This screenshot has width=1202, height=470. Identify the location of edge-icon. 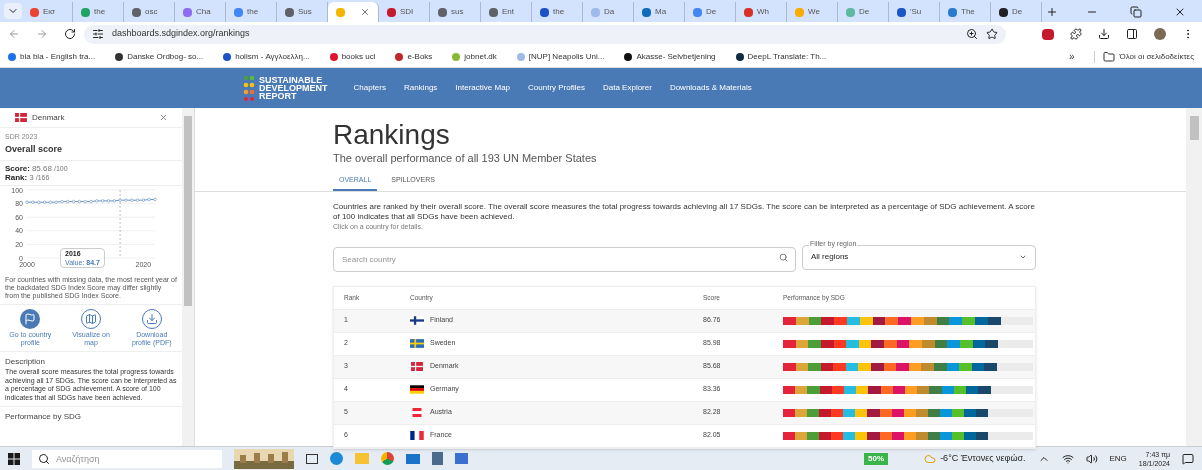
(336, 458).